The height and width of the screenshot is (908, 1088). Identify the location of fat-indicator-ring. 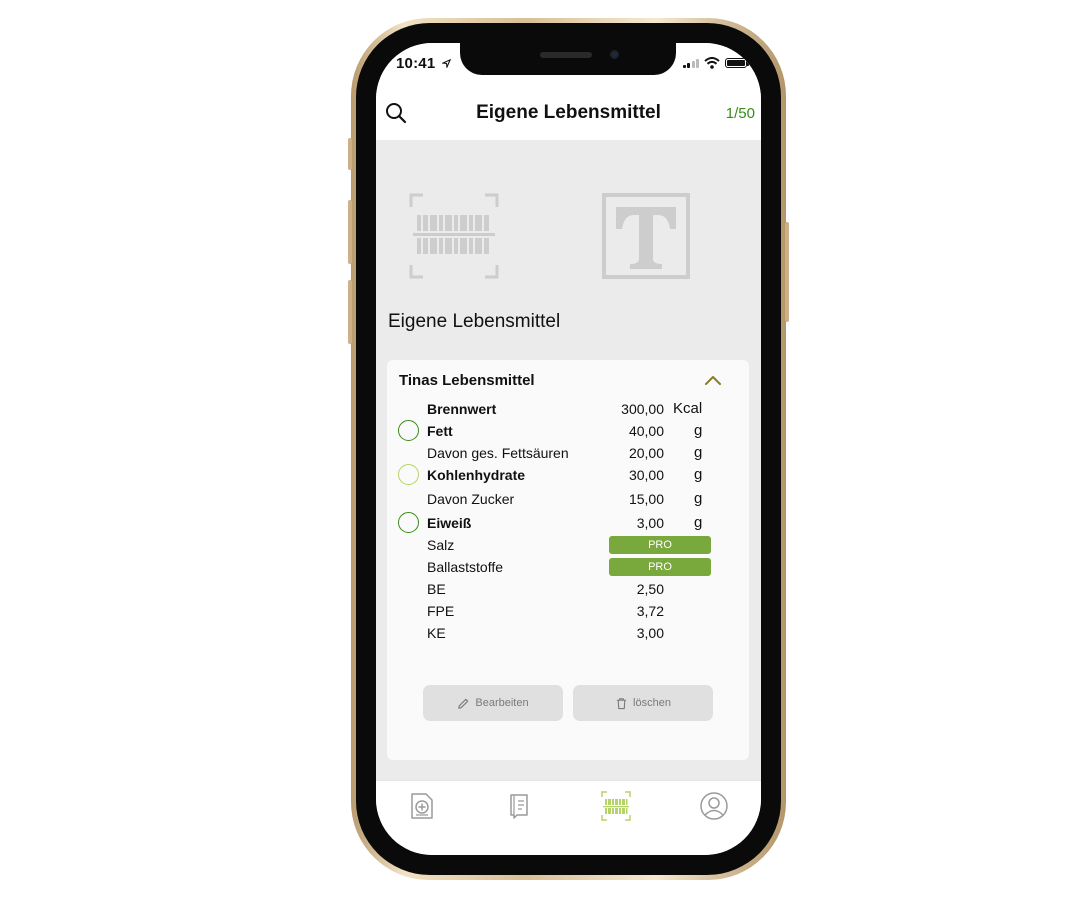
(408, 430).